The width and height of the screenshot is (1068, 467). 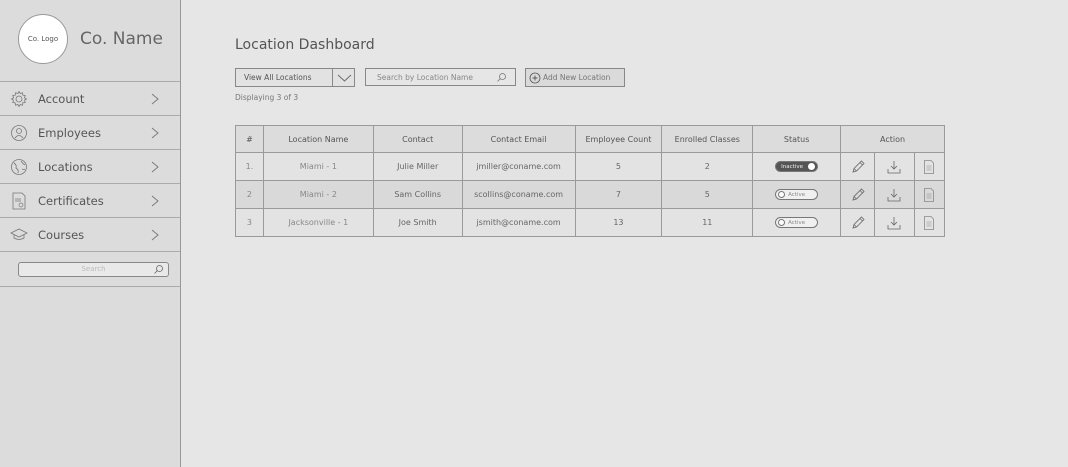 What do you see at coordinates (65, 166) in the screenshot?
I see `sidebar-item-label: Locations` at bounding box center [65, 166].